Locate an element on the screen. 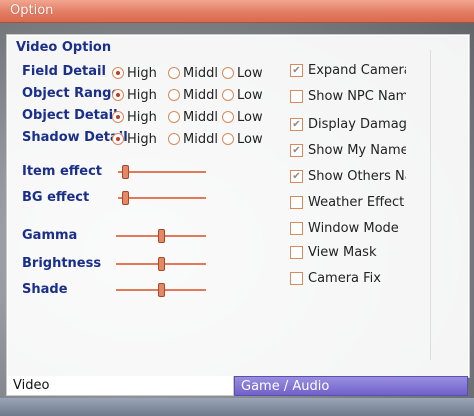  checkbox-row: ✔ Display Damage is located at coordinates (348, 124).